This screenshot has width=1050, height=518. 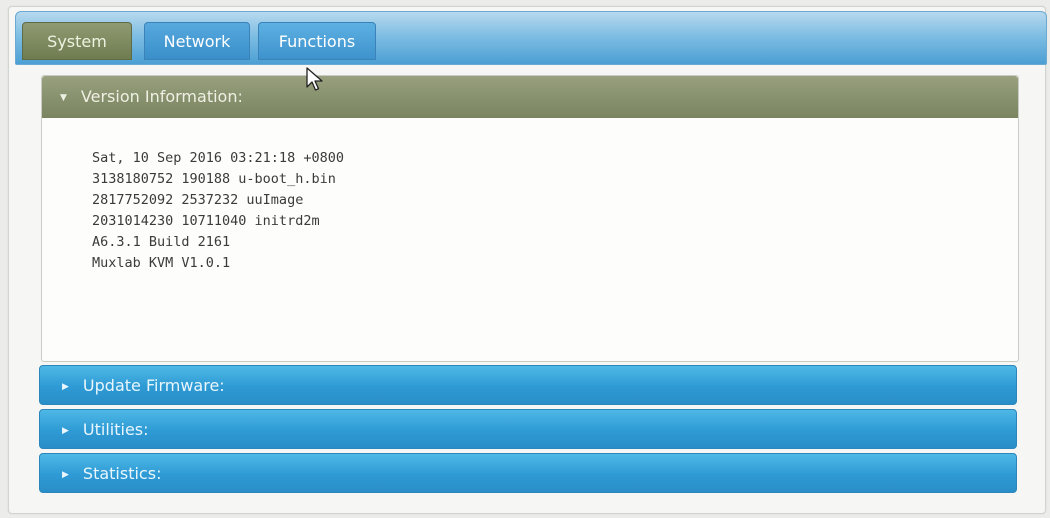 What do you see at coordinates (528, 473) in the screenshot?
I see `statistics-section: ▶ Statistics:` at bounding box center [528, 473].